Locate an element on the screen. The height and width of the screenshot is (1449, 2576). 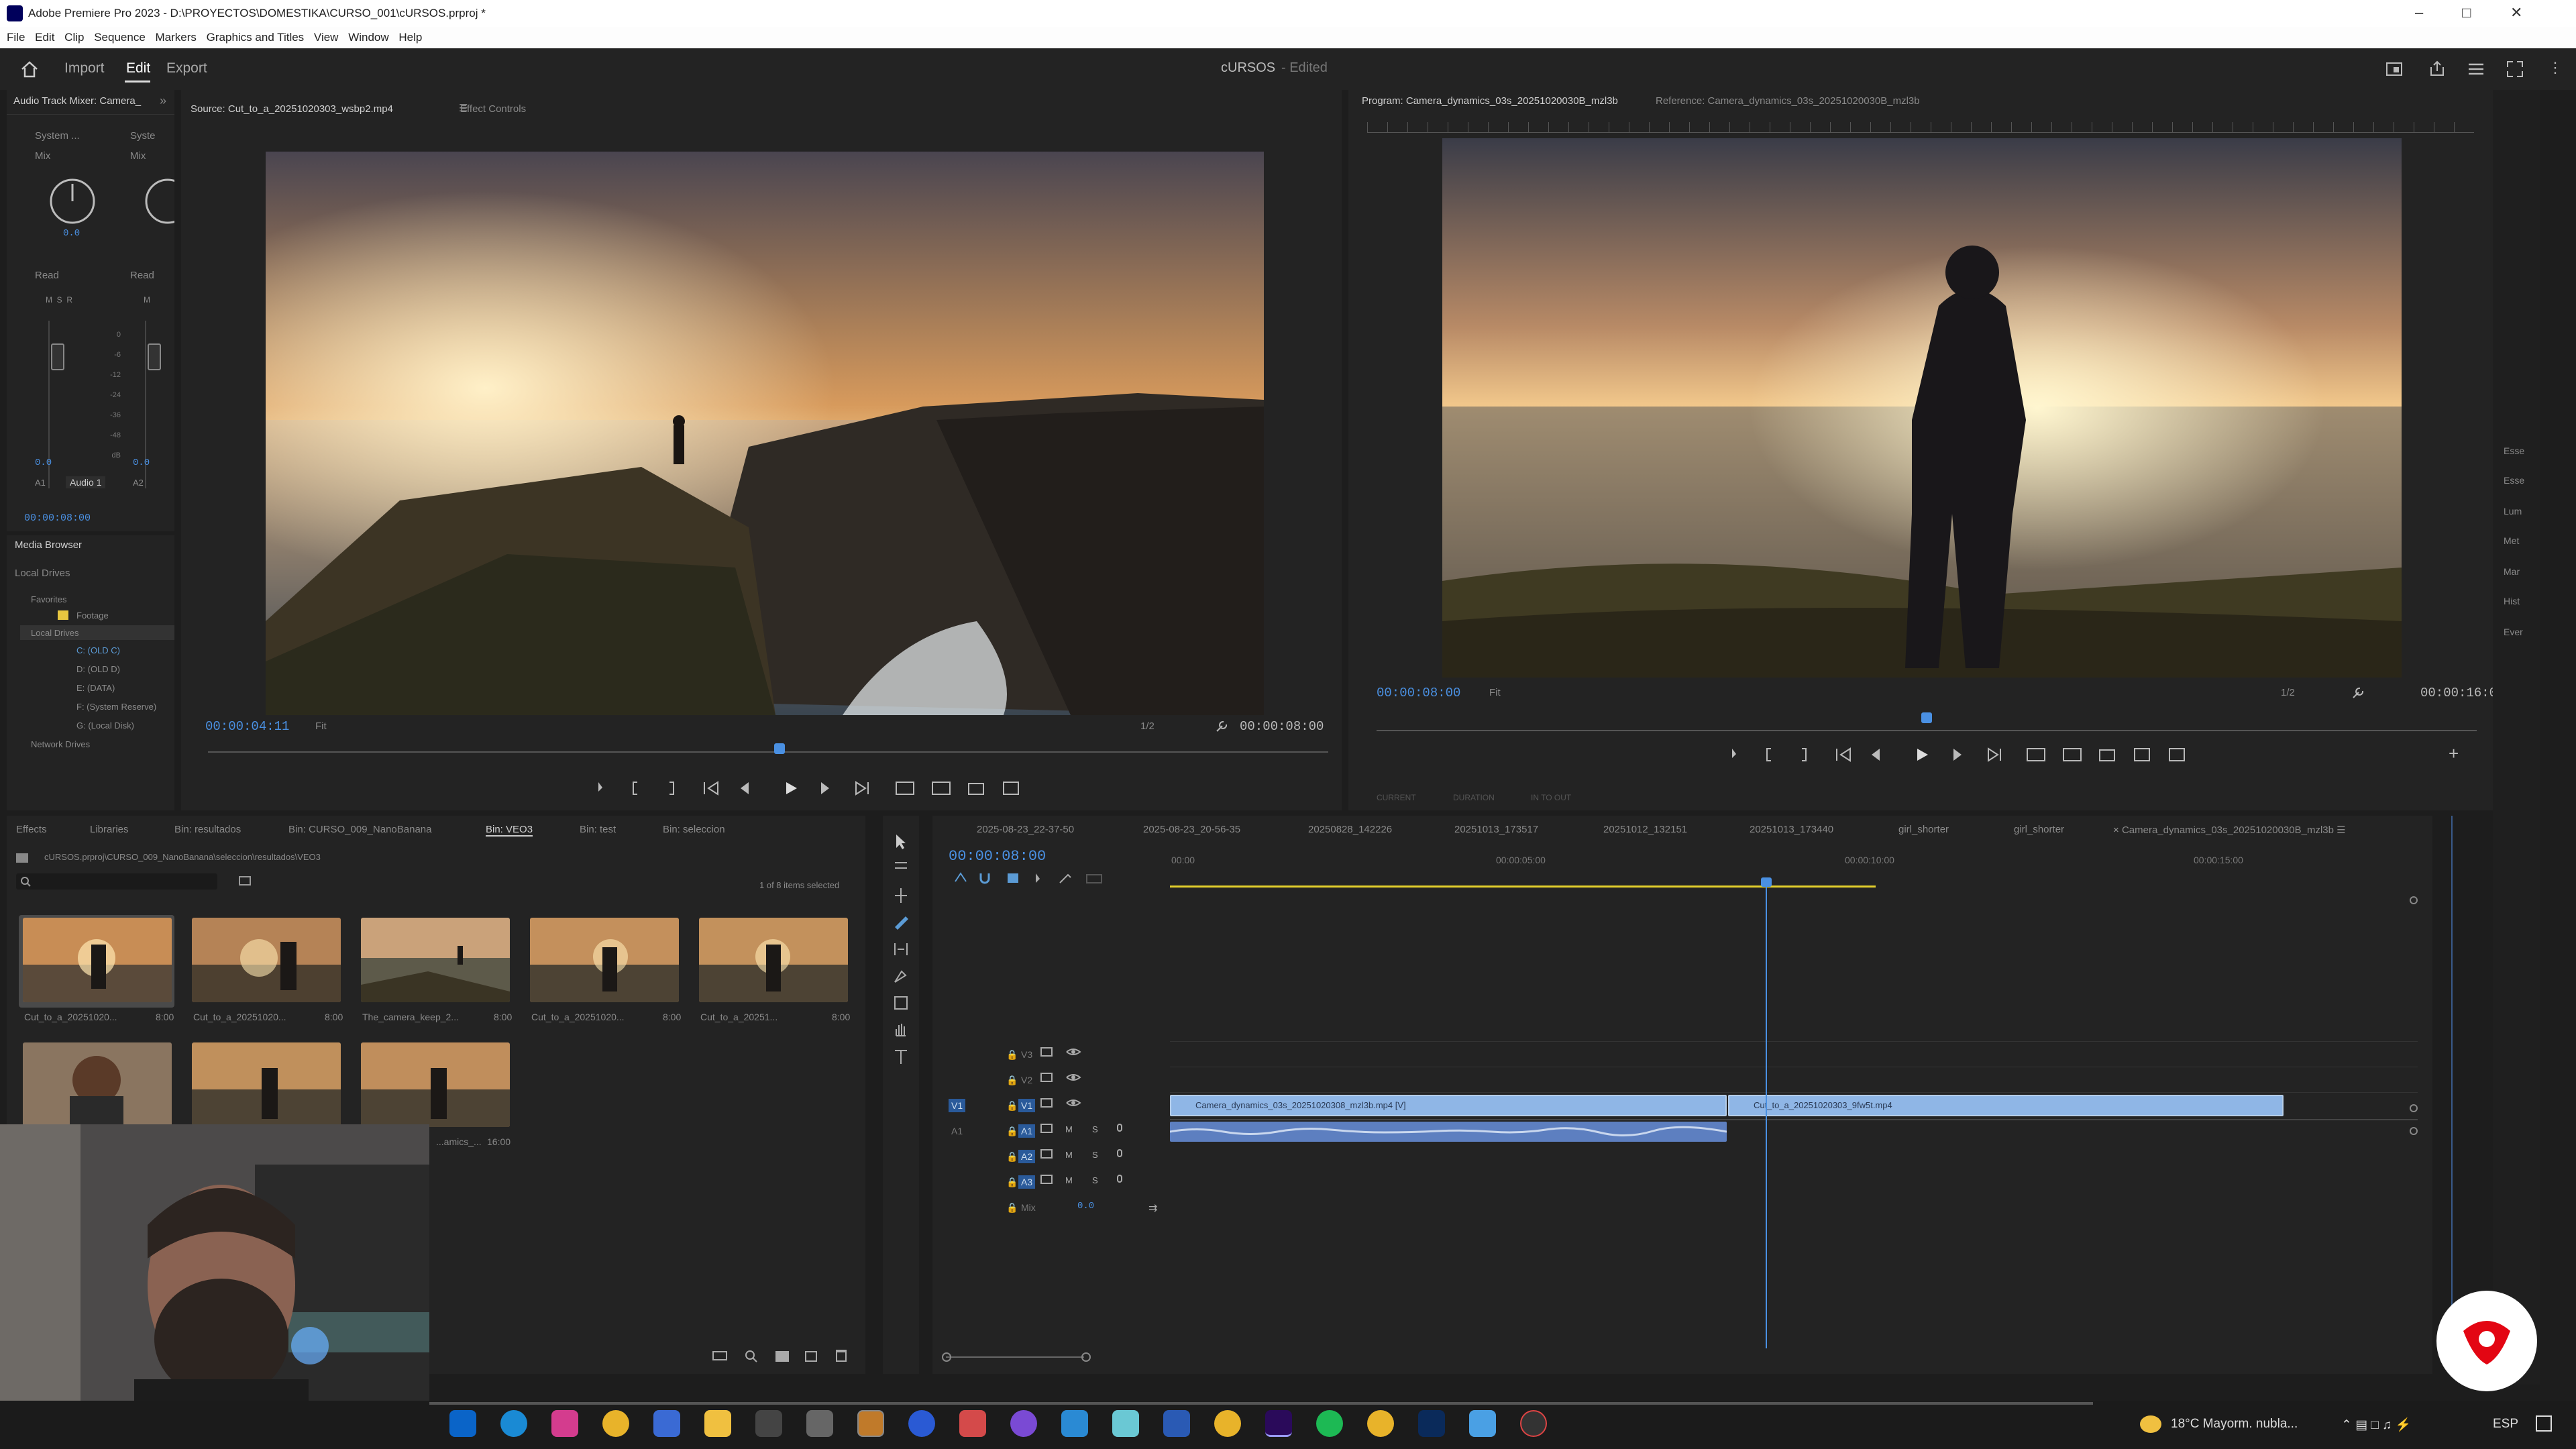
program-resolution: 1/2 is located at coordinates (2288, 692).